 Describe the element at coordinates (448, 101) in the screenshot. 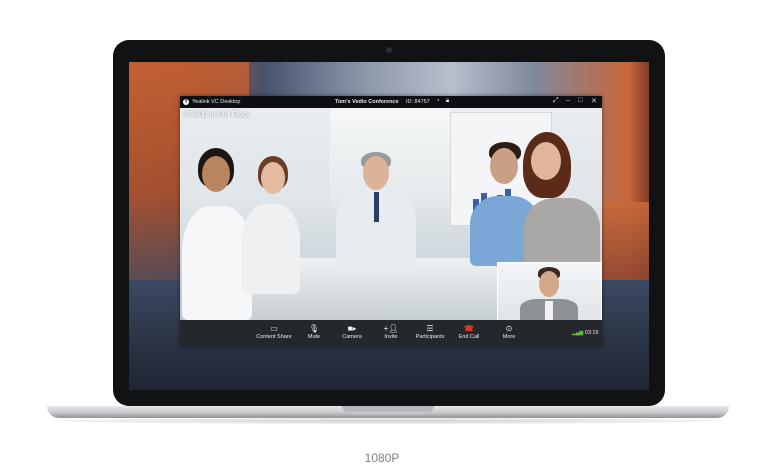

I see `lock-icon: 🔒︎` at that location.